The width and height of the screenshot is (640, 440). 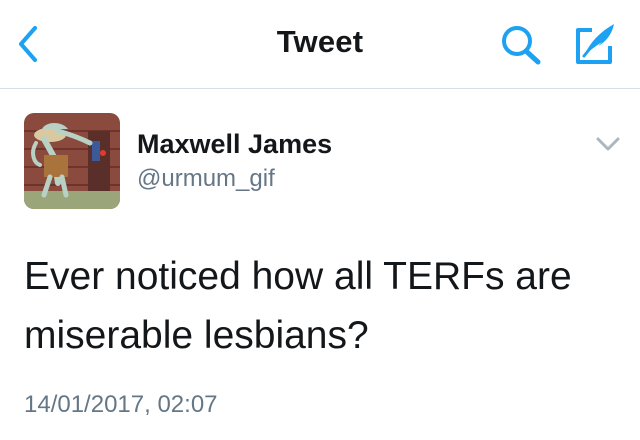 What do you see at coordinates (121, 404) in the screenshot?
I see `tweet-timestamp: 14/01/2017, 02:07` at bounding box center [121, 404].